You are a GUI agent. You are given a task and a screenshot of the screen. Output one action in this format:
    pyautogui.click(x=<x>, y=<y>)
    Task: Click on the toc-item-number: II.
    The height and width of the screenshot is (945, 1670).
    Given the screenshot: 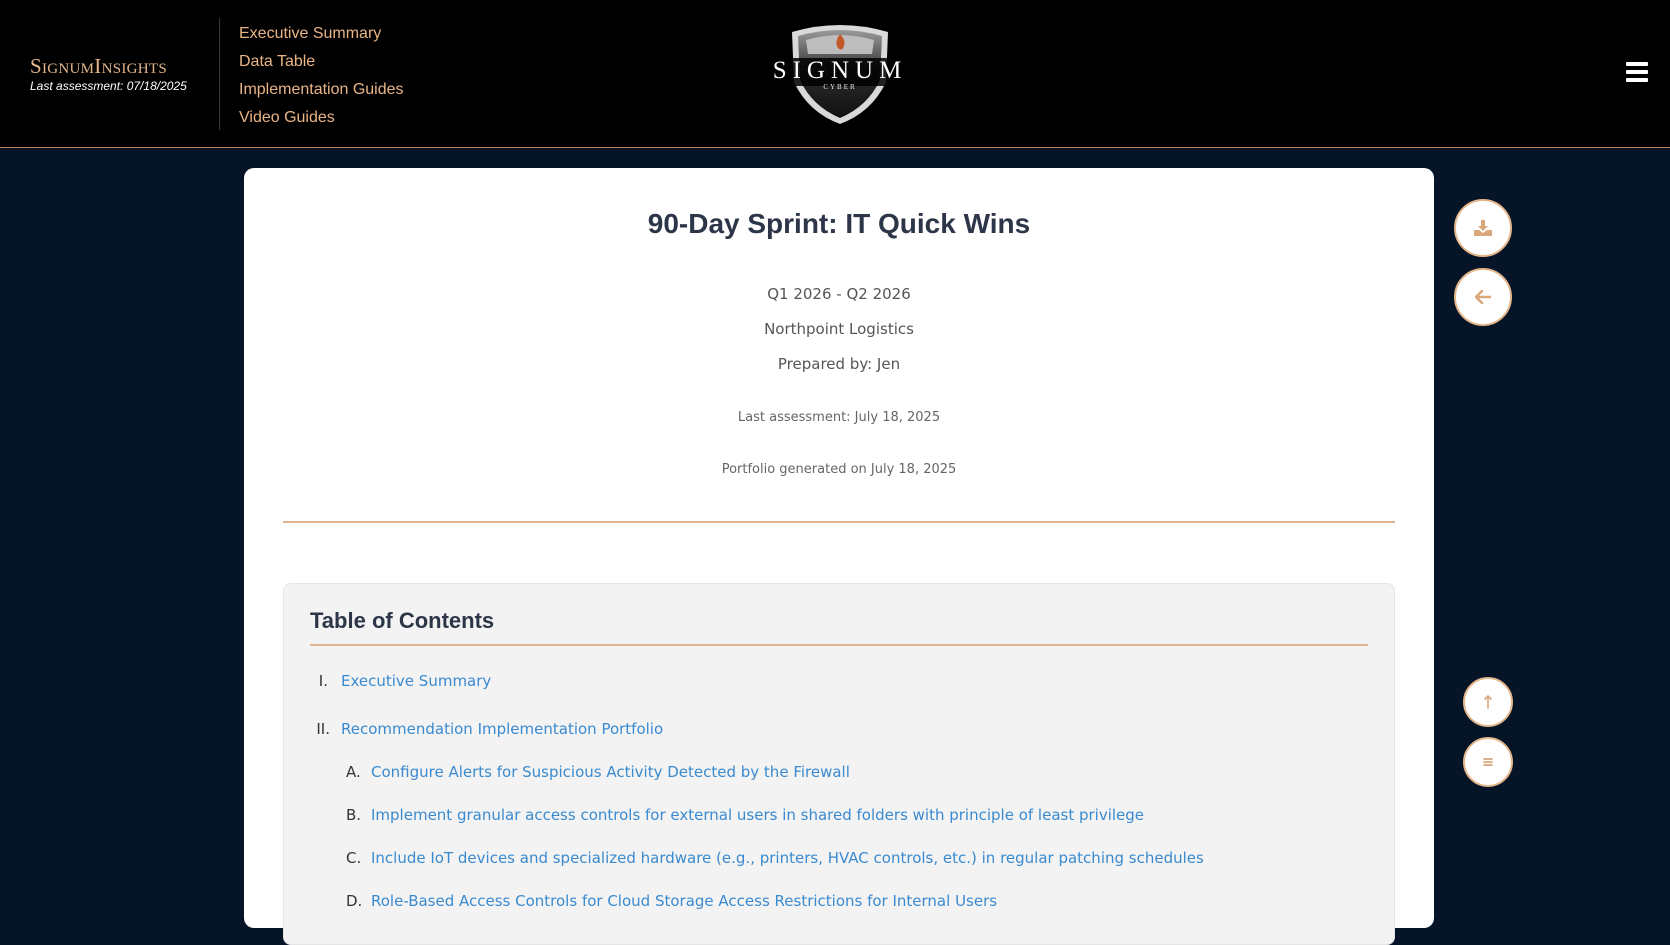 What is the action you would take?
    pyautogui.click(x=323, y=729)
    